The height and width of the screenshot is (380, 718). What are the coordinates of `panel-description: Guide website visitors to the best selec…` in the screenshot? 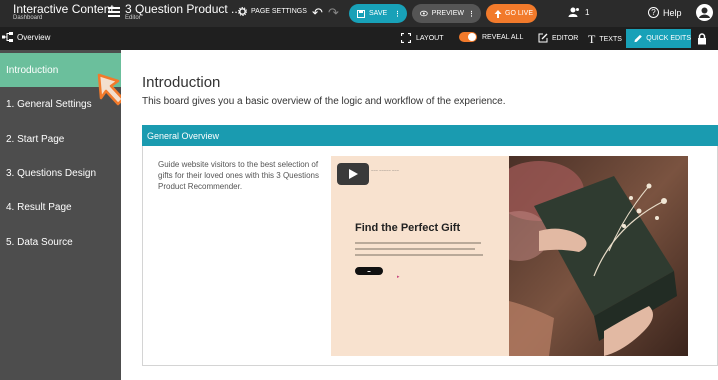 It's located at (238, 175).